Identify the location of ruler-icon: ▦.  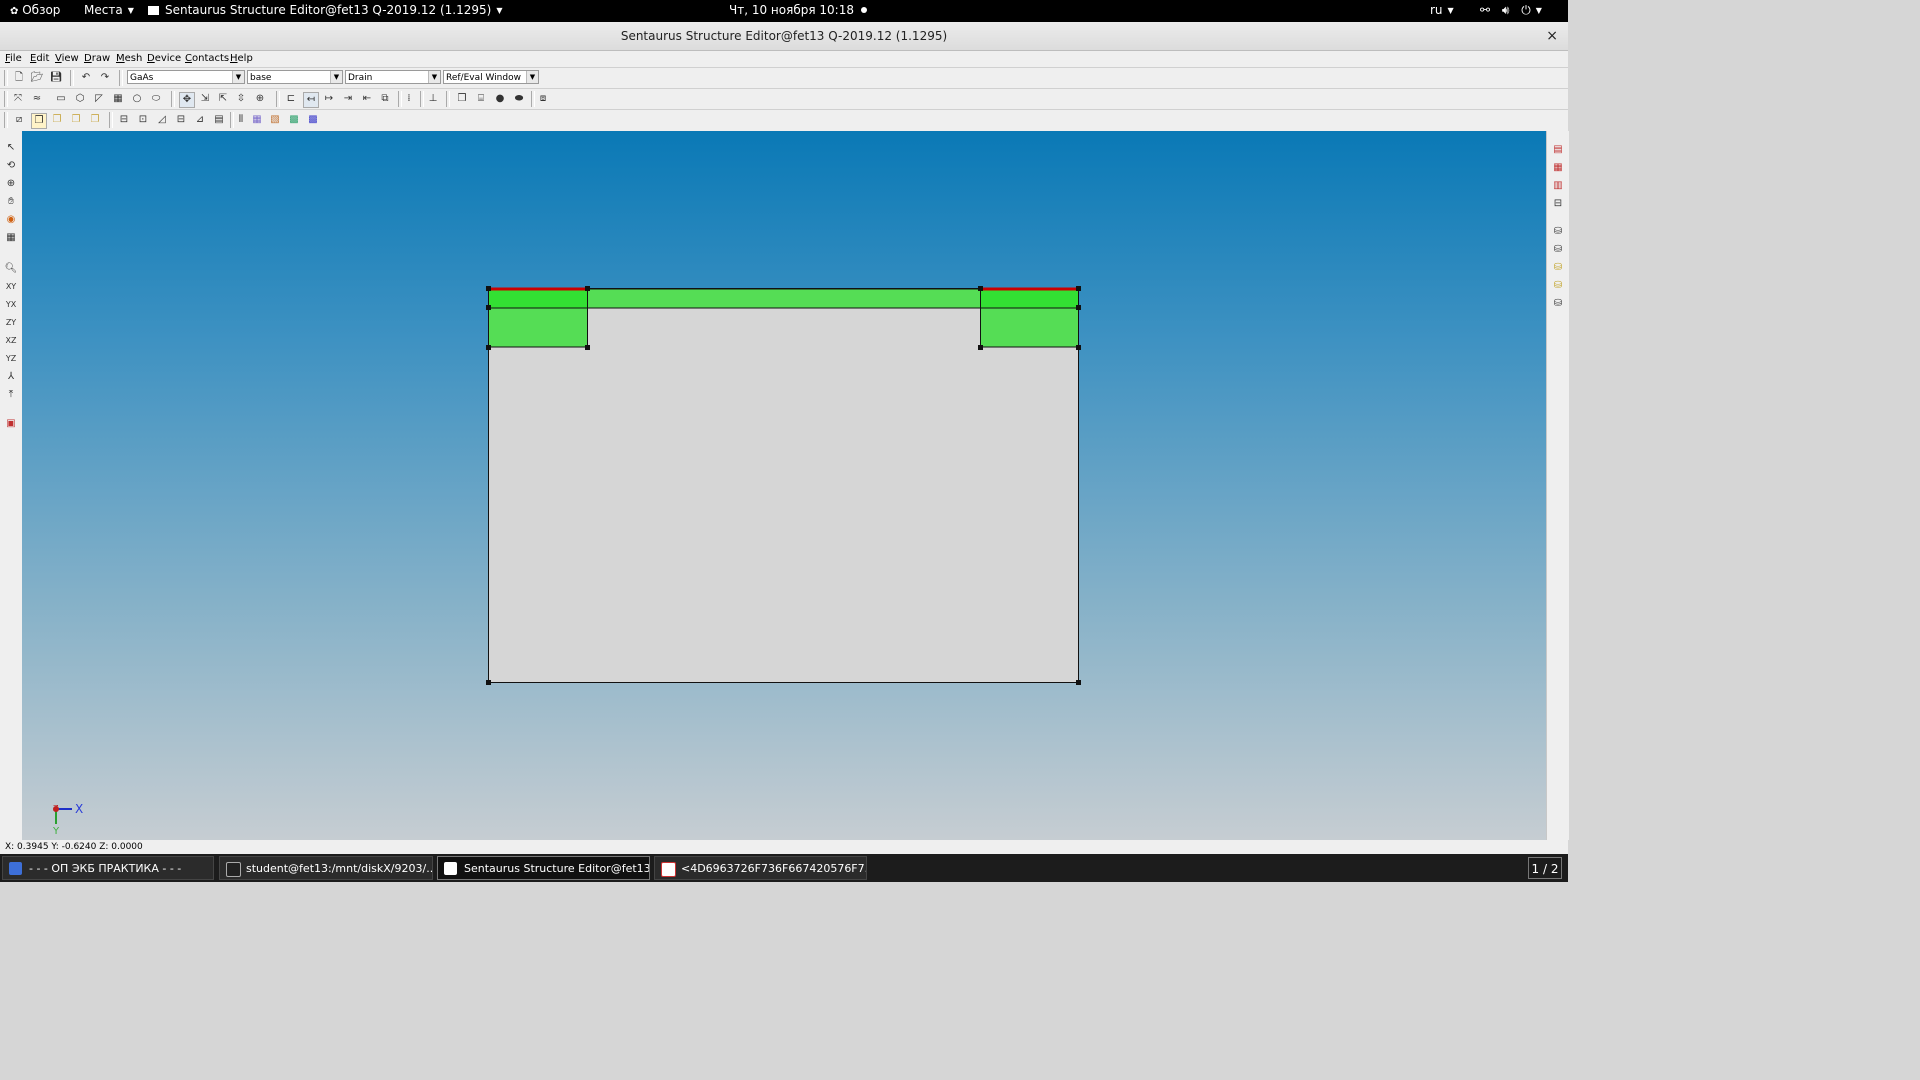
(118, 99).